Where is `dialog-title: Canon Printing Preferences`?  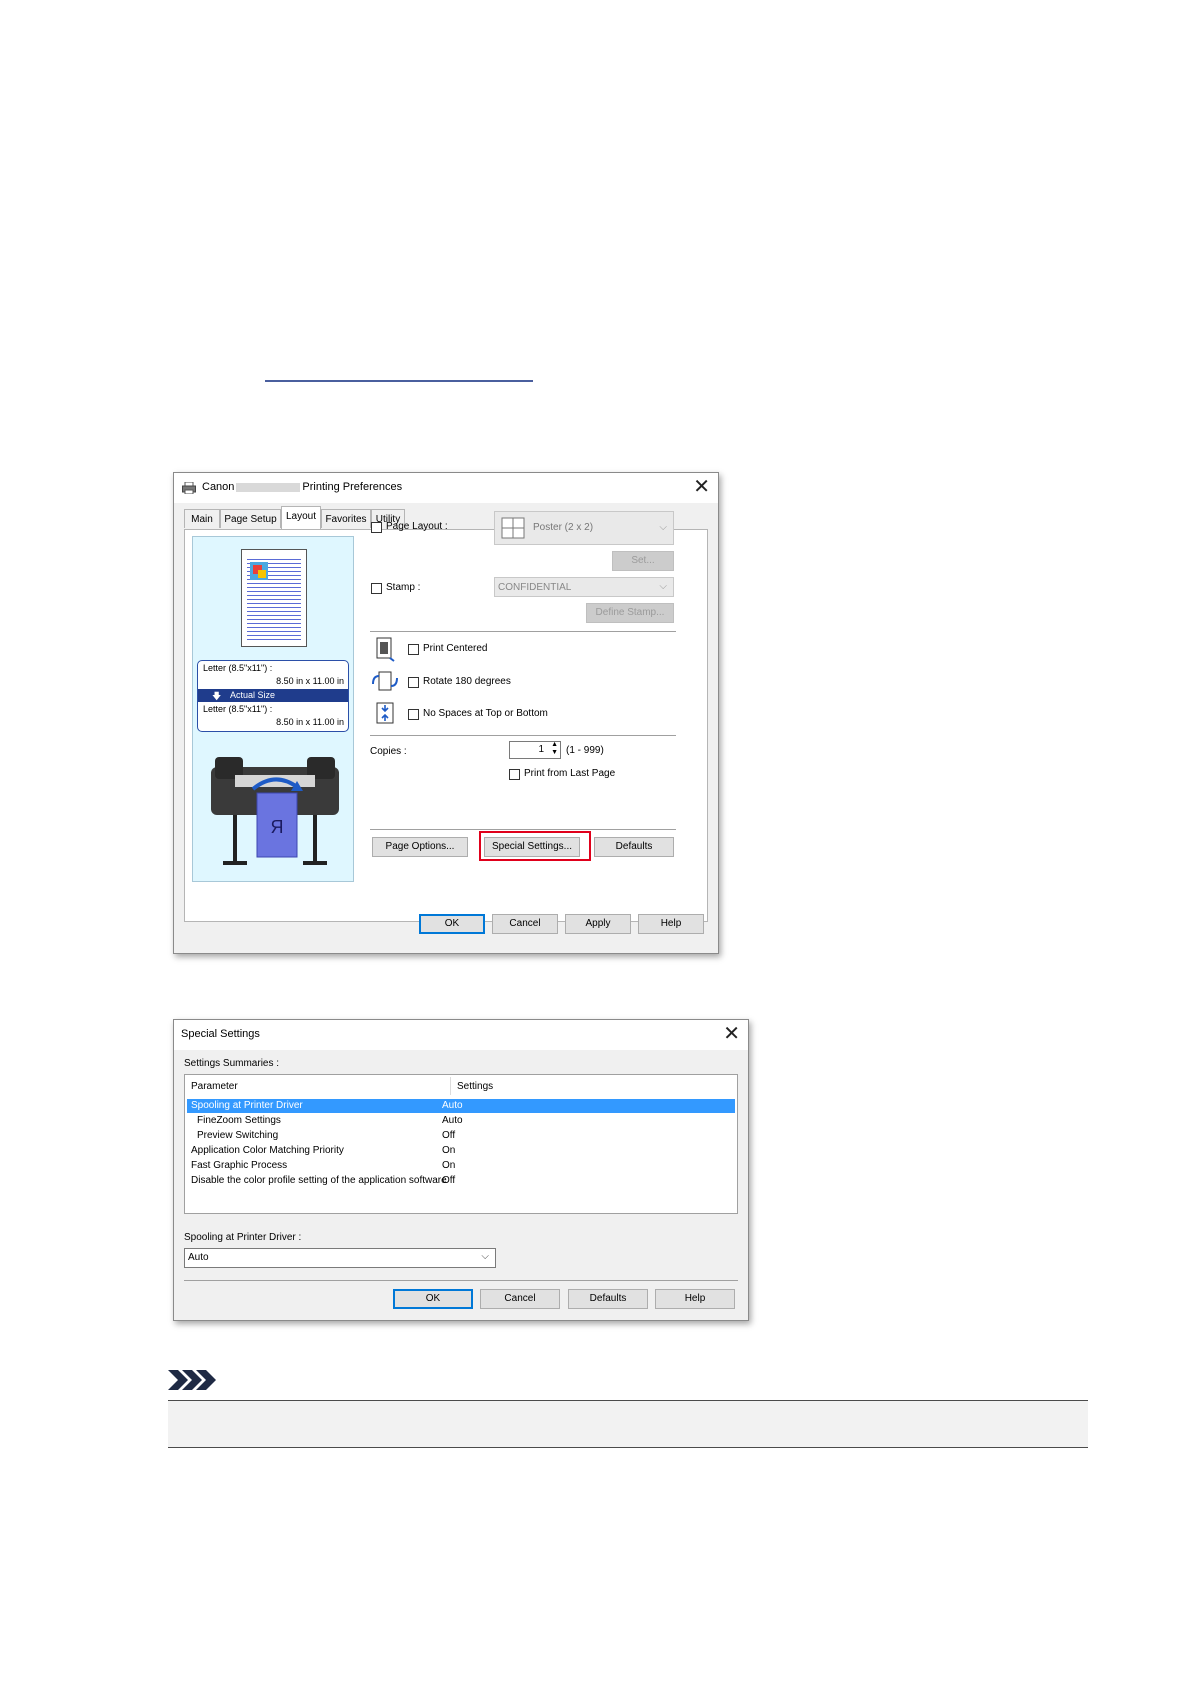 dialog-title: Canon Printing Preferences is located at coordinates (302, 487).